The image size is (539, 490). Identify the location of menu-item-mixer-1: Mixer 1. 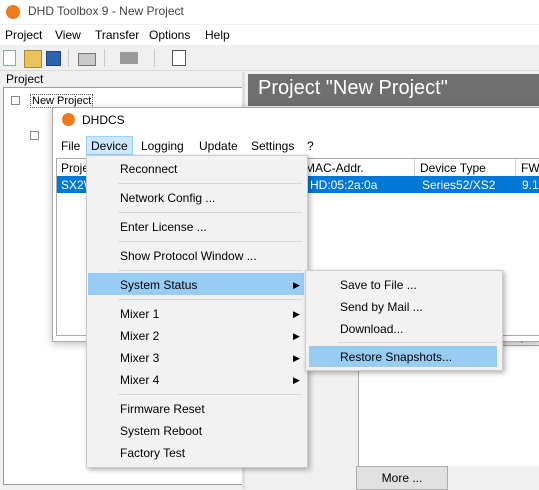
(139, 314).